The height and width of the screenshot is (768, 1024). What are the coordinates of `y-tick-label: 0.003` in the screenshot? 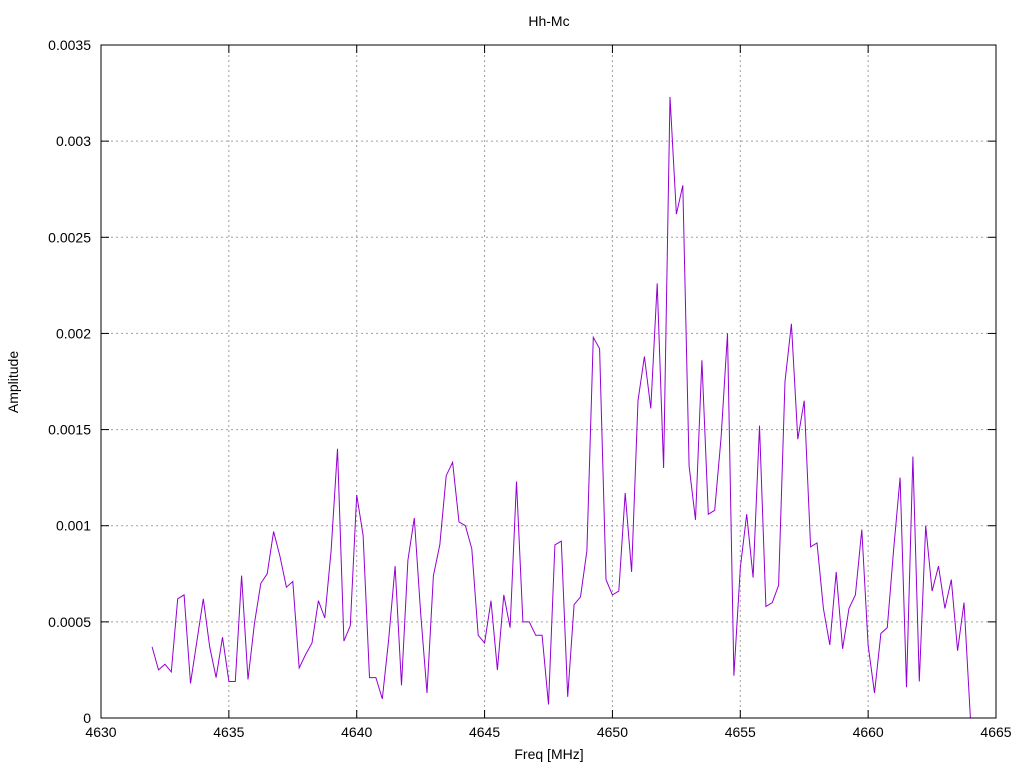 It's located at (73, 141).